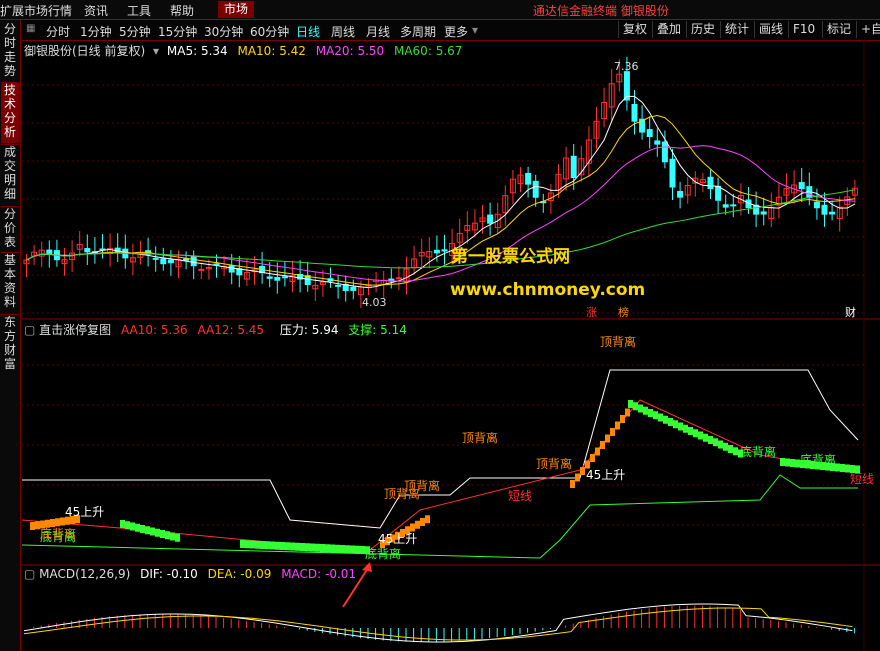  What do you see at coordinates (520, 496) in the screenshot?
I see `indicator-signal-label: 短线` at bounding box center [520, 496].